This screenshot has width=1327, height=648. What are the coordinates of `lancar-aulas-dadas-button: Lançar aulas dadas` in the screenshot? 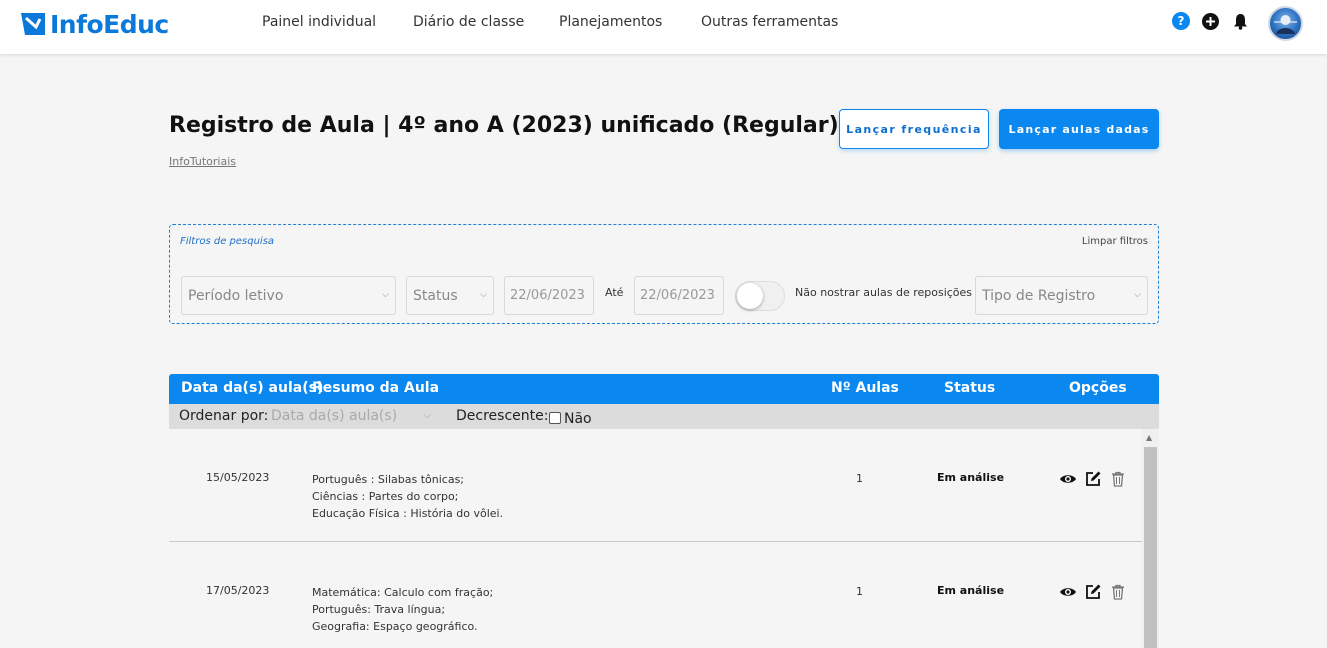 It's located at (1079, 129).